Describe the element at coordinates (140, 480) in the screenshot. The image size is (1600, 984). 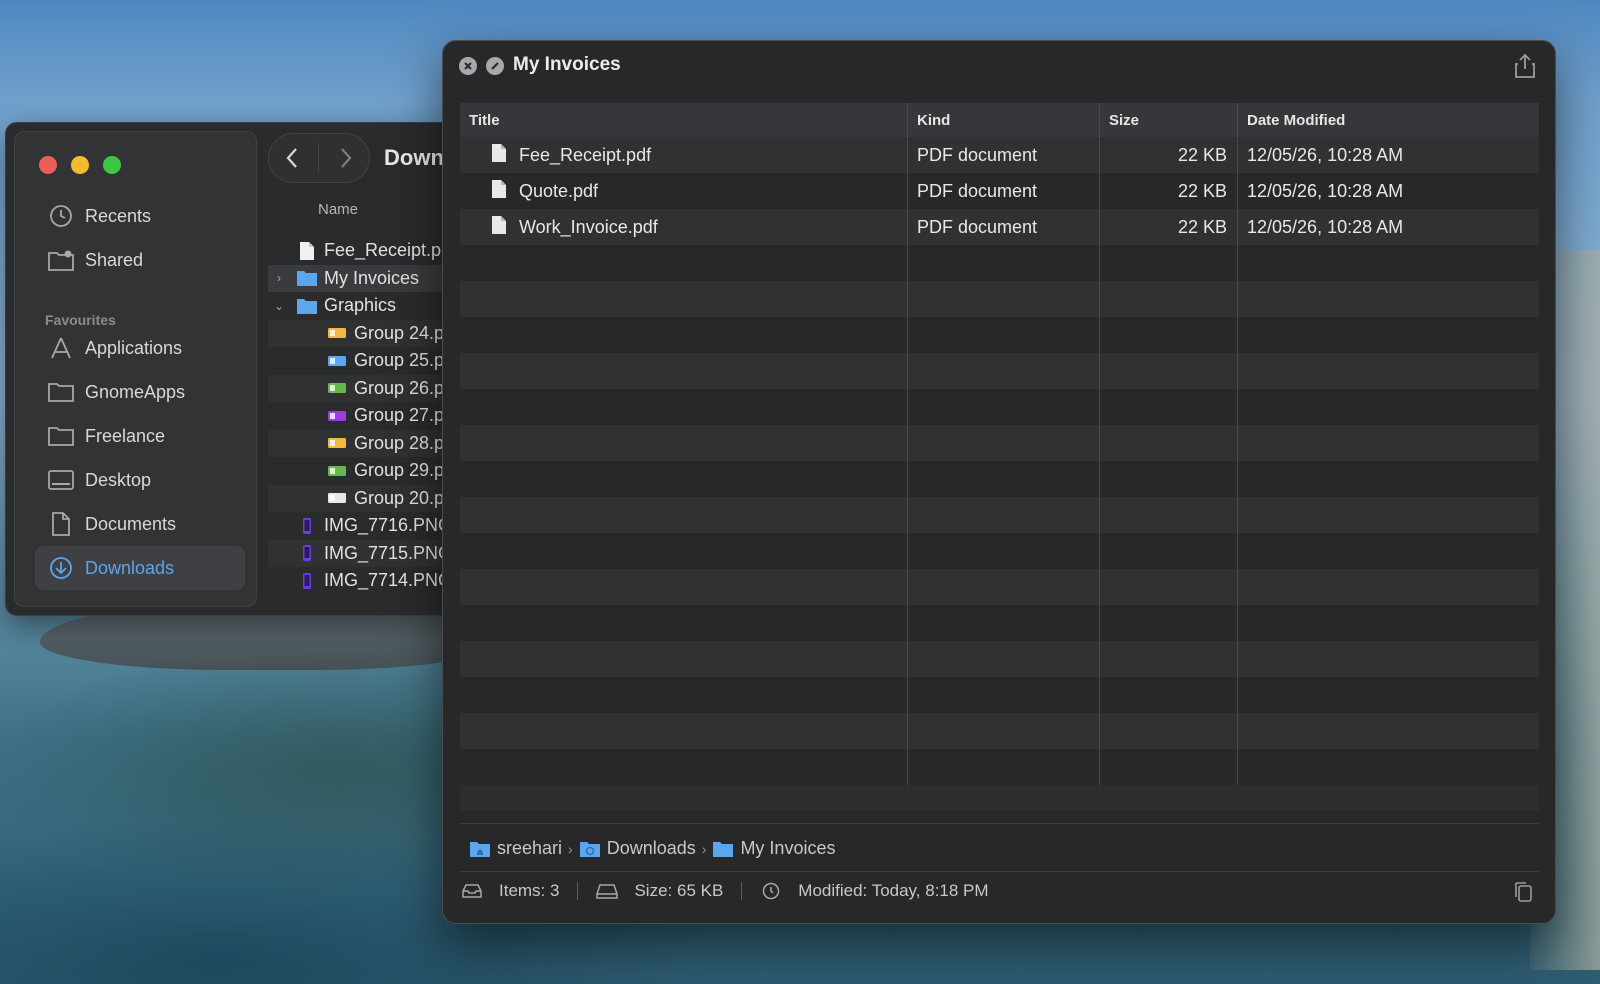
I see `sidebar-item-desktop: Desktop` at that location.